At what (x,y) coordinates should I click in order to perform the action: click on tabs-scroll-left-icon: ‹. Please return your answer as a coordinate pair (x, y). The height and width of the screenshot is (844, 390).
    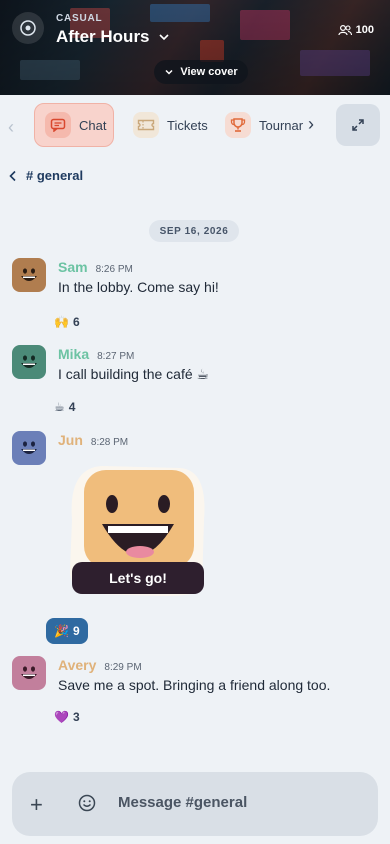
    Looking at the image, I should click on (11, 127).